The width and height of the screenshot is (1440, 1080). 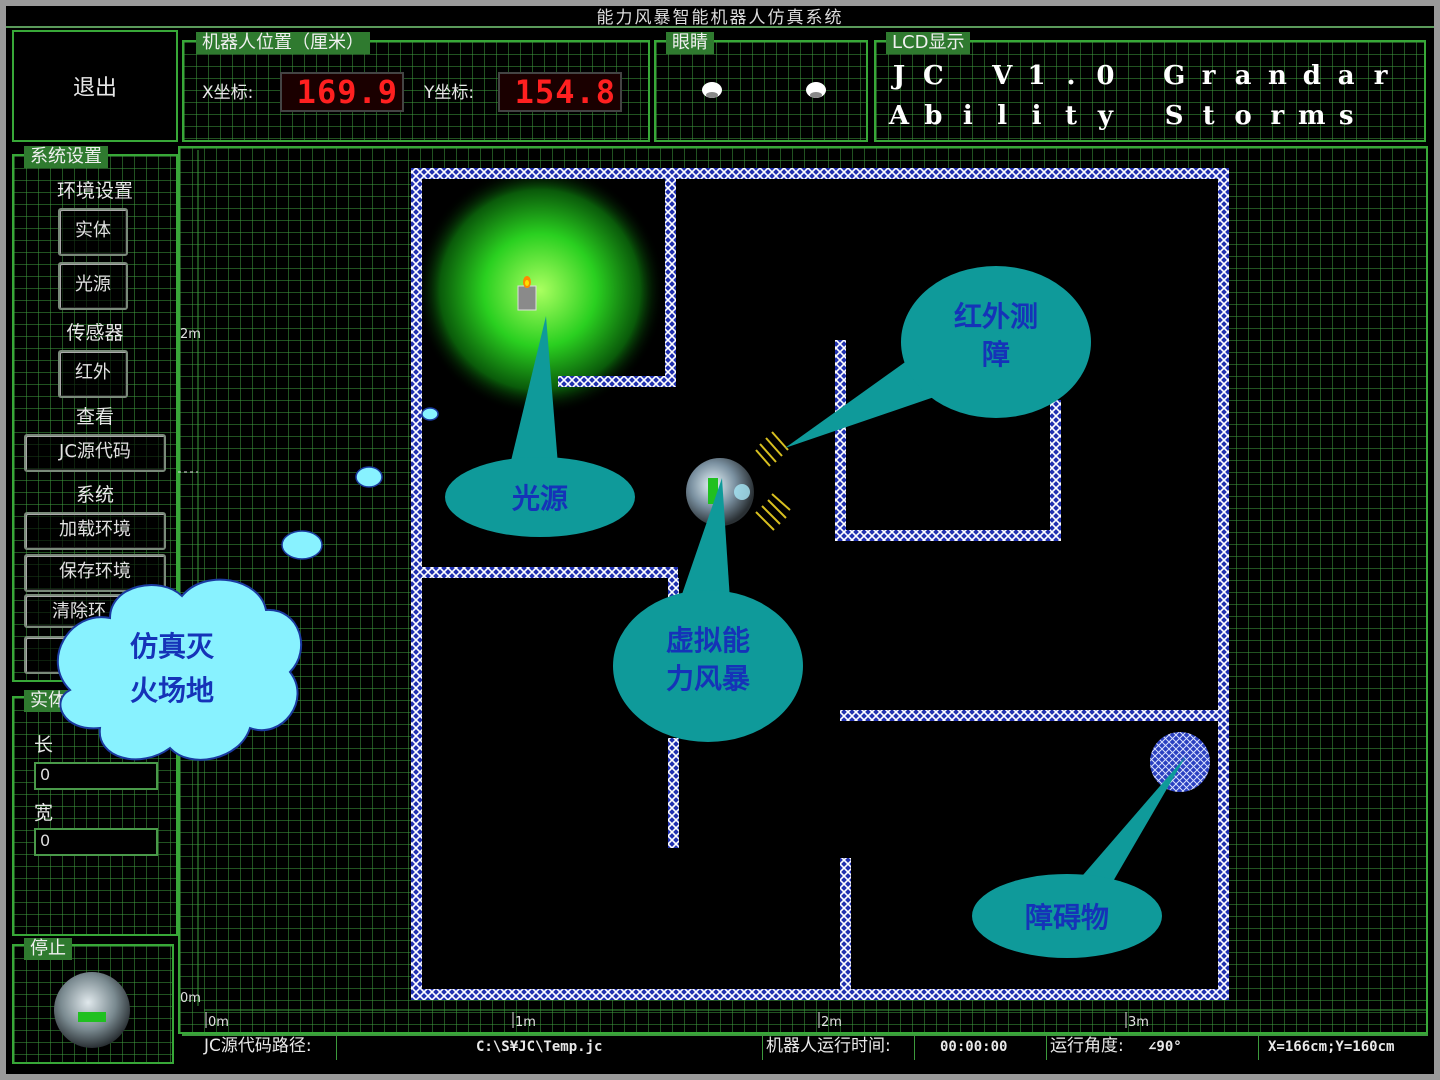 I want to click on infrared-callout-line2: 障, so click(x=996, y=354).